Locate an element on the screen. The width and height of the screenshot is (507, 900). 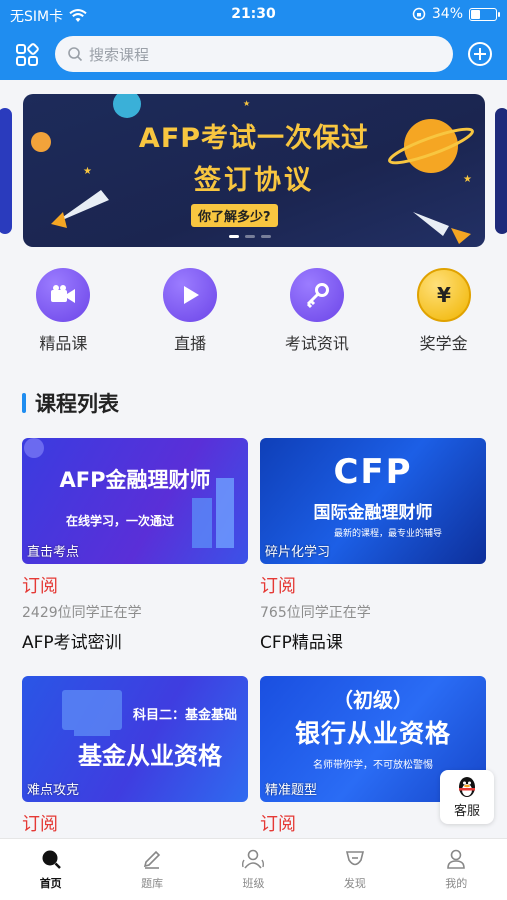
category-exam-news: 考试资讯 is located at coordinates (317, 313).